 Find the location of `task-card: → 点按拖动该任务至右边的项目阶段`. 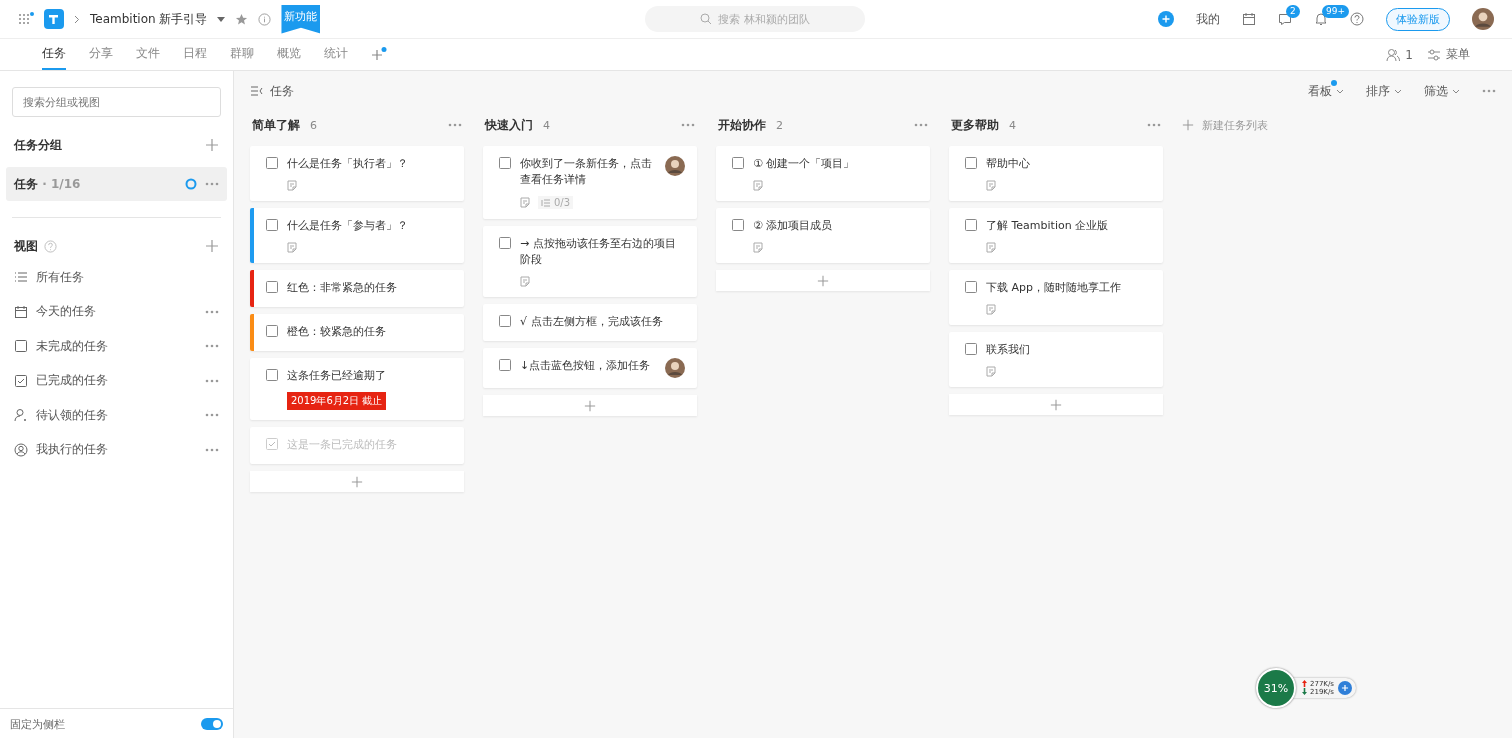

task-card: → 点按拖动该任务至右边的项目阶段 is located at coordinates (590, 261).